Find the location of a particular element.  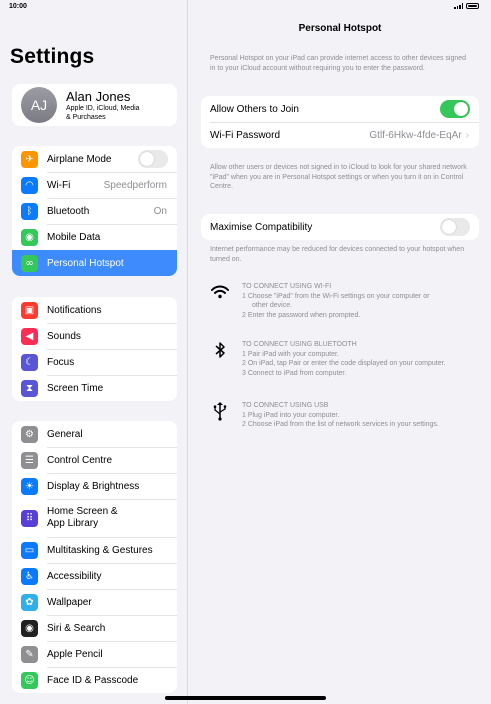

sidebar-item-general: ⚙ General is located at coordinates (94, 434).